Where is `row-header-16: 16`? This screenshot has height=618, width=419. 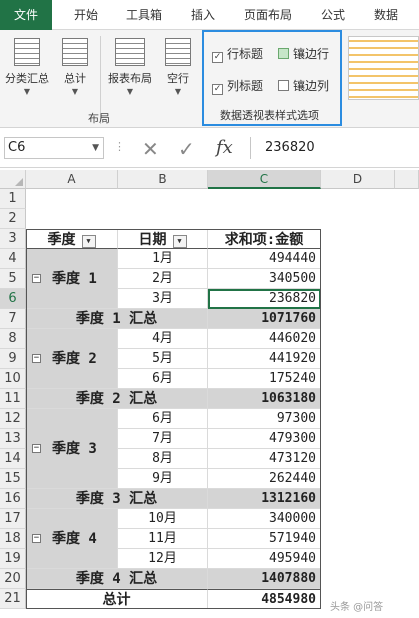
row-header-16: 16 is located at coordinates (13, 499).